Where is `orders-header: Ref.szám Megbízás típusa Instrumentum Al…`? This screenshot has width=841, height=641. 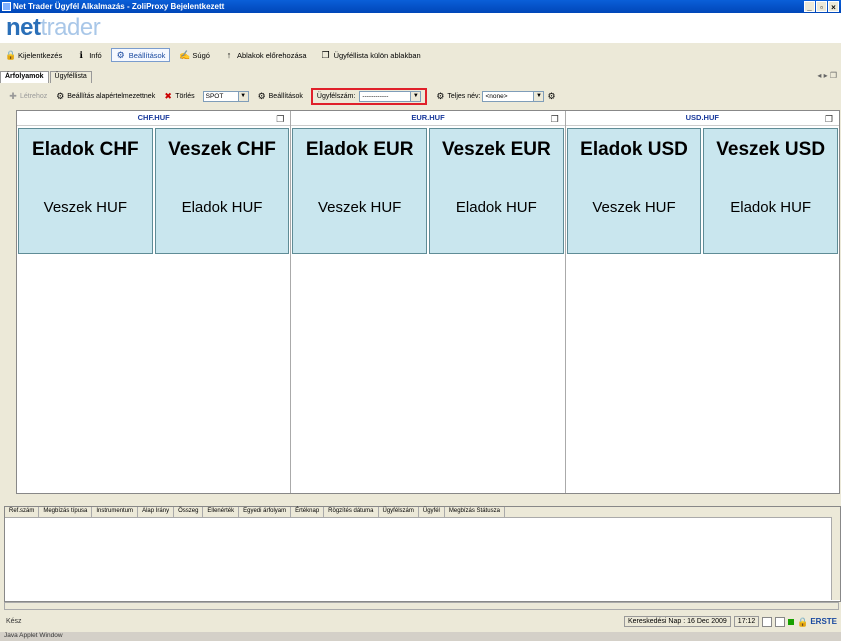 orders-header: Ref.szám Megbízás típusa Instrumentum Al… is located at coordinates (422, 512).